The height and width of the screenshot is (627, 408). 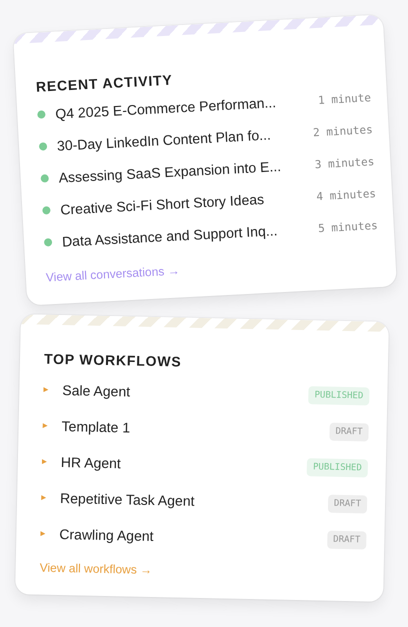 I want to click on time-ago: 4 minutes, so click(x=346, y=194).